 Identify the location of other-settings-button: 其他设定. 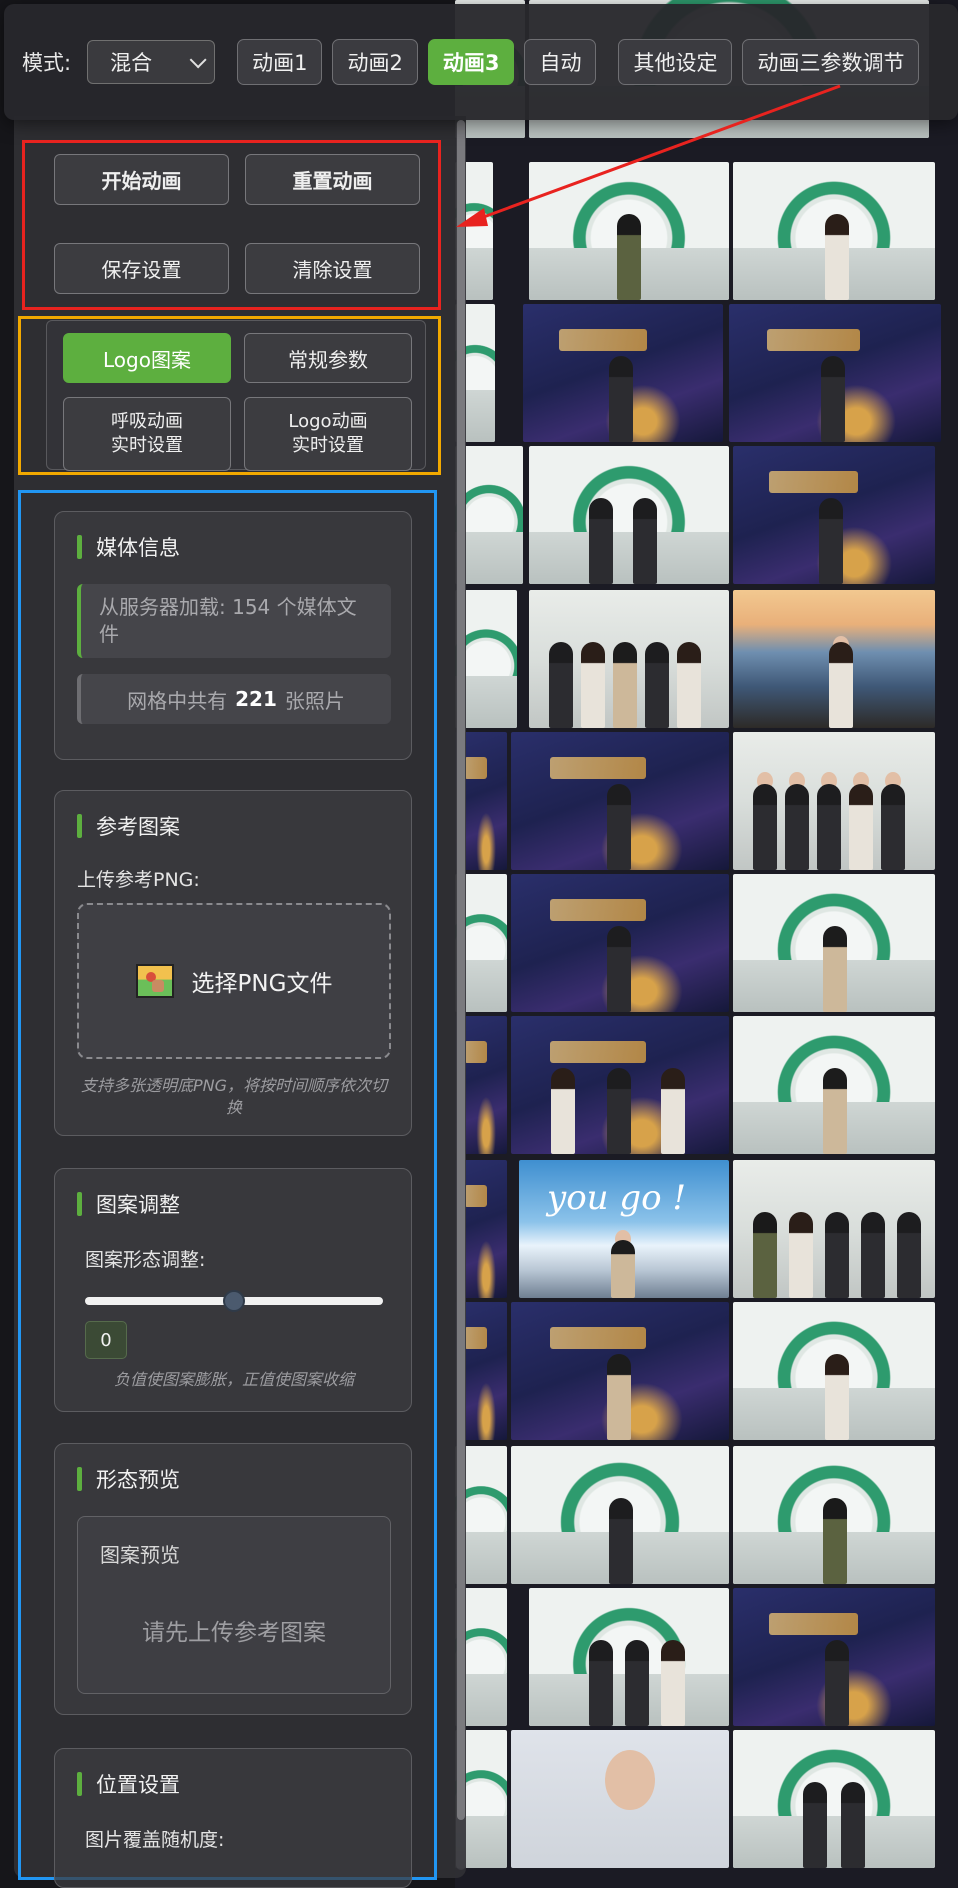
(675, 62).